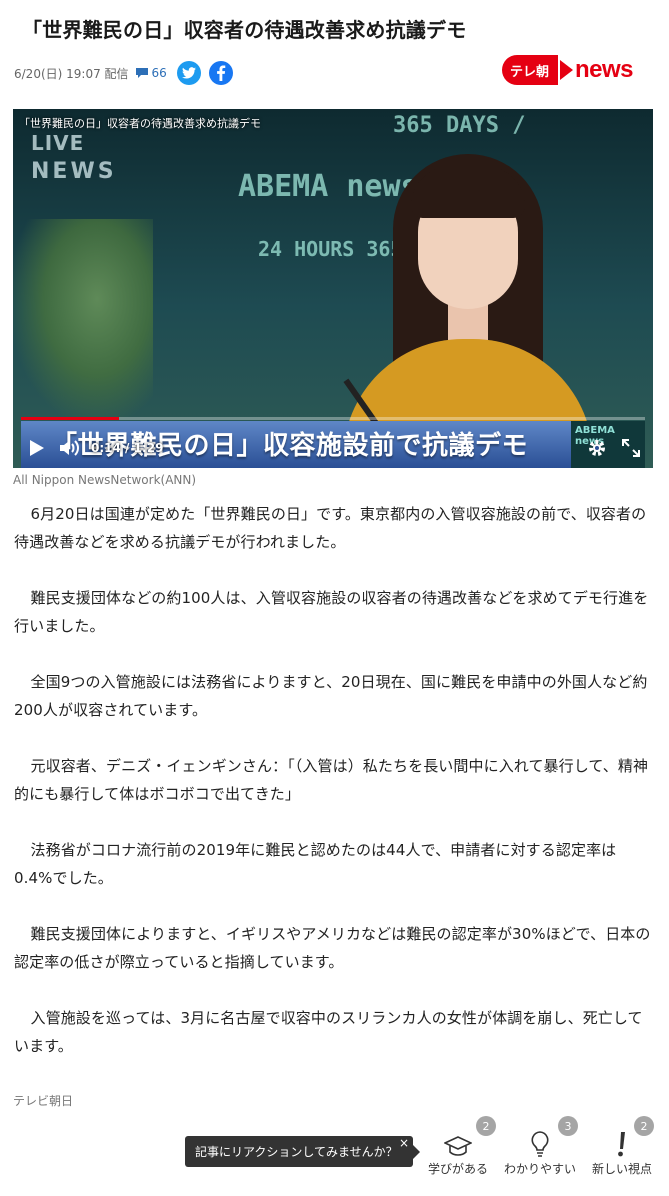 This screenshot has width=669, height=1196. I want to click on lightbulb-icon, so click(540, 1144).